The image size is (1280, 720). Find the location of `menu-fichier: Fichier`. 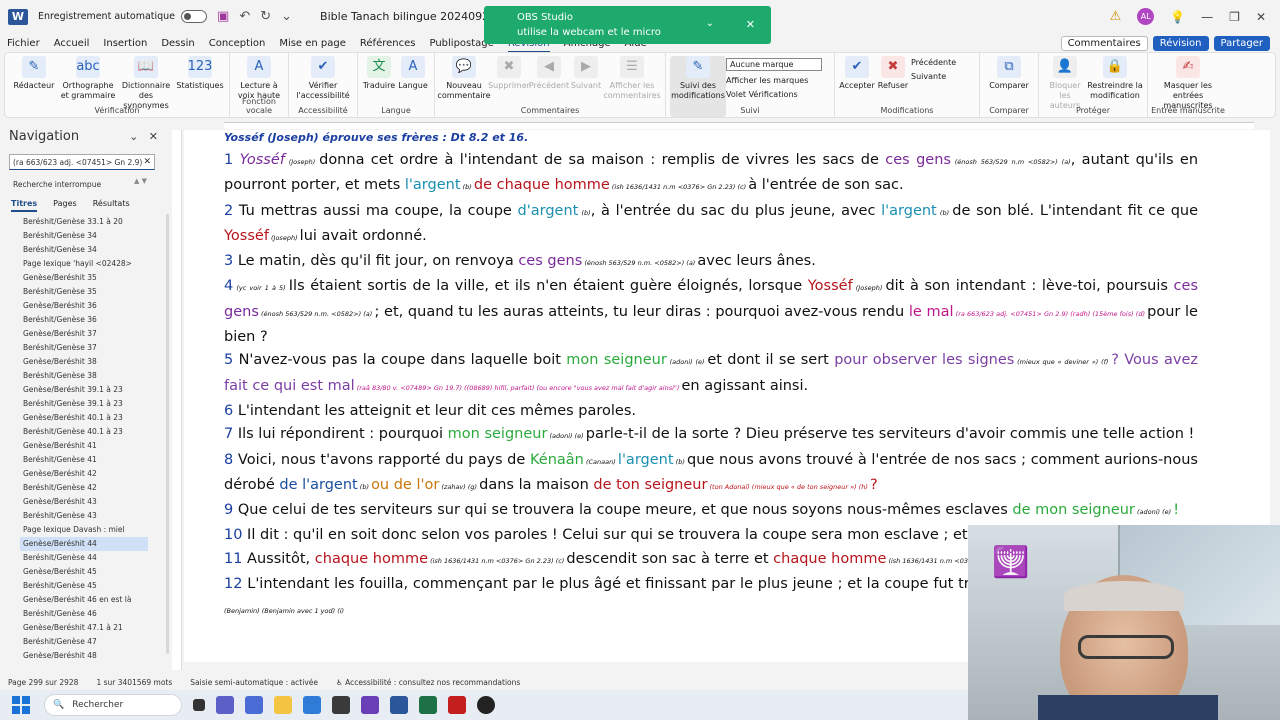

menu-fichier: Fichier is located at coordinates (23, 43).